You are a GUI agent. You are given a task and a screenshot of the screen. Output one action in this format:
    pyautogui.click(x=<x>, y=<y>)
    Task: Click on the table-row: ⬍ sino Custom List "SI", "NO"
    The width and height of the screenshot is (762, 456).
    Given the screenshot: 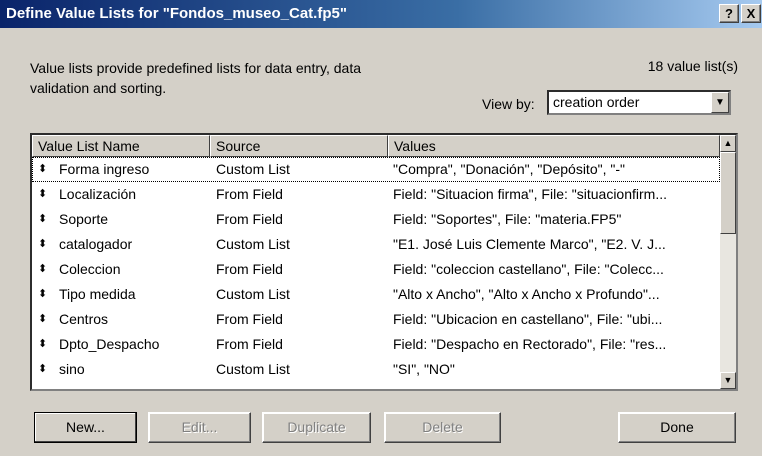 What is the action you would take?
    pyautogui.click(x=376, y=369)
    